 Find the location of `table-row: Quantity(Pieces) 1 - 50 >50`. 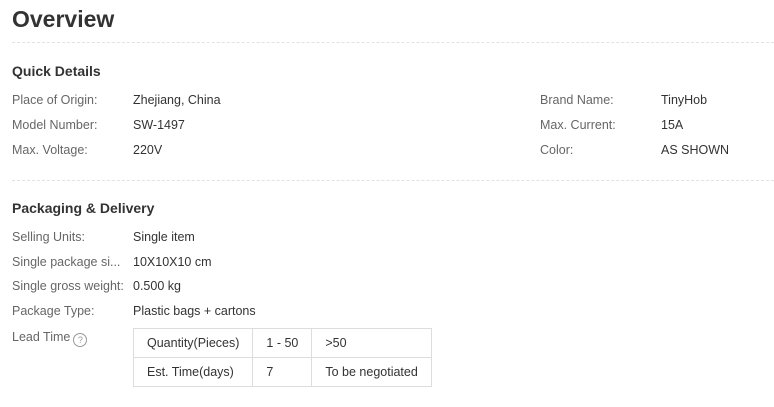

table-row: Quantity(Pieces) 1 - 50 >50 is located at coordinates (282, 343).